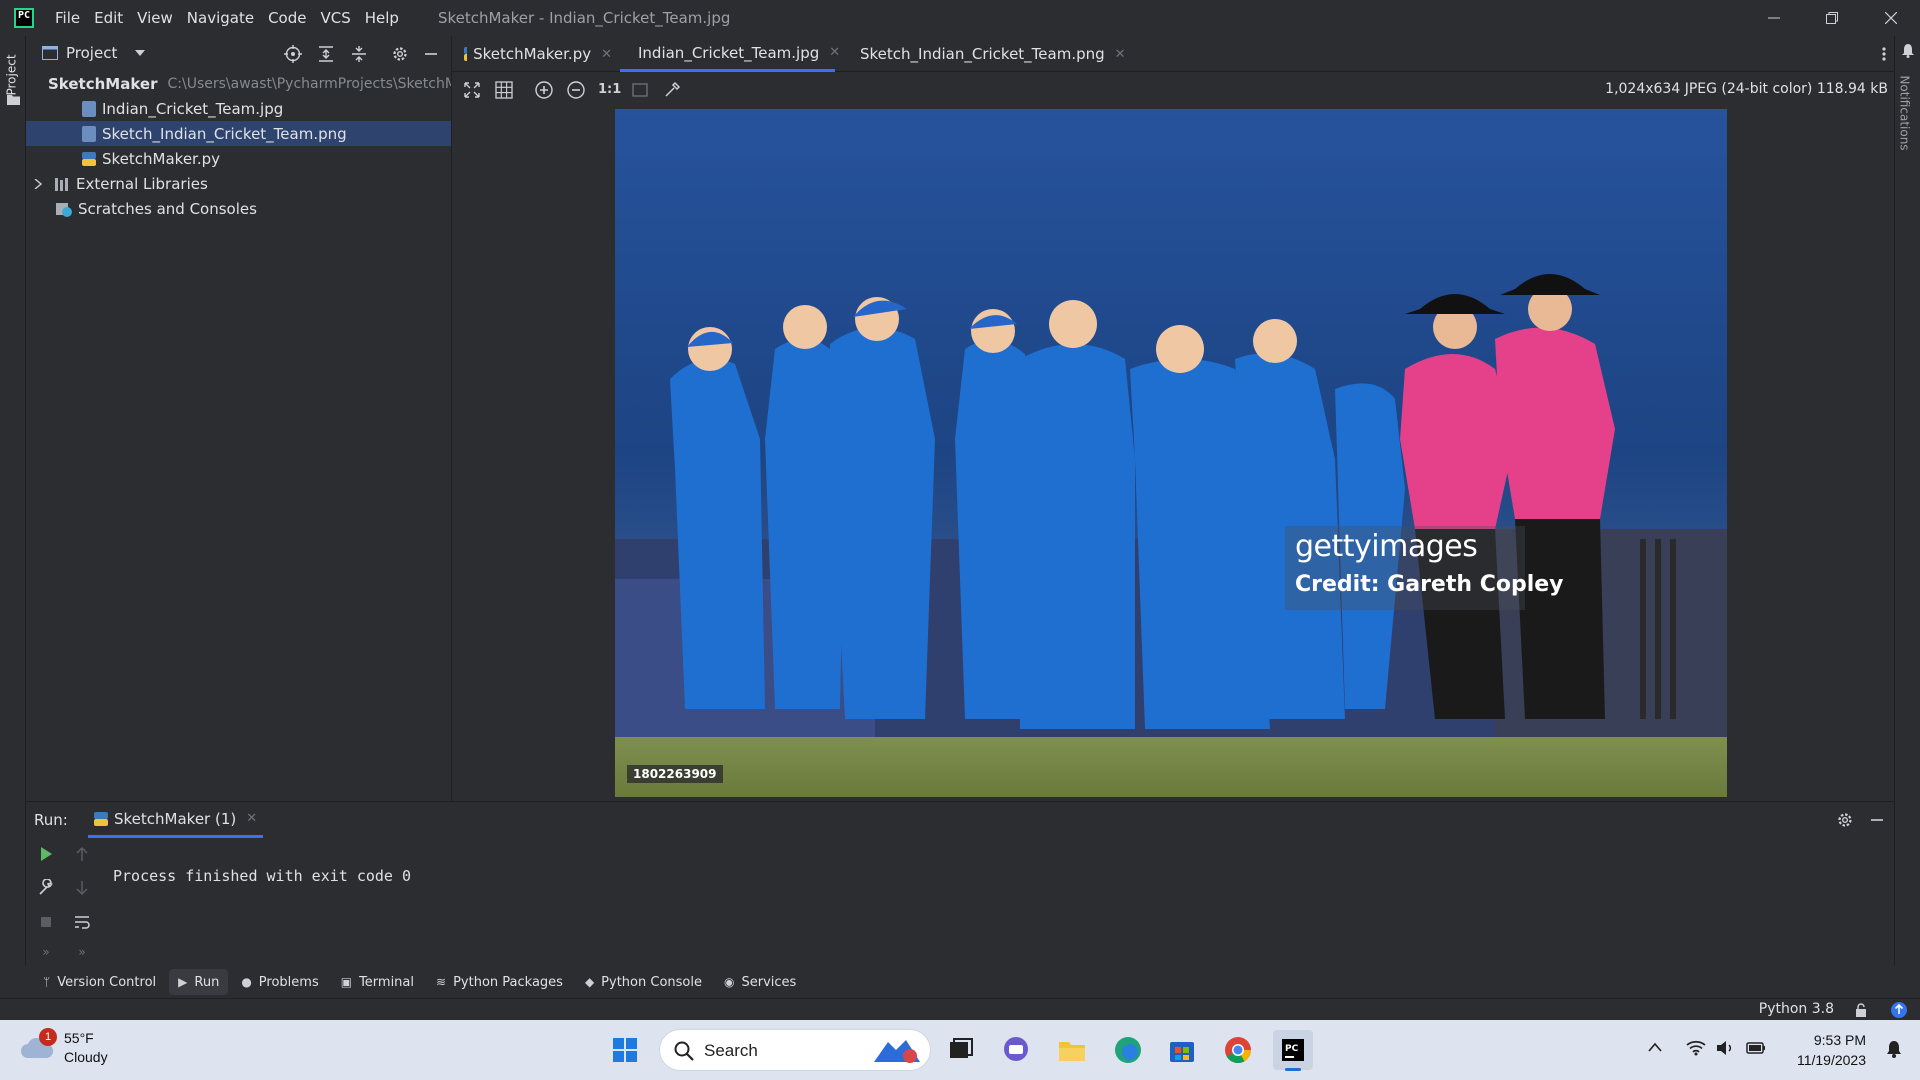 The image size is (1920, 1080). Describe the element at coordinates (238, 158) in the screenshot. I see `tree-item-sketchmaker-py: SketchMaker.py` at that location.